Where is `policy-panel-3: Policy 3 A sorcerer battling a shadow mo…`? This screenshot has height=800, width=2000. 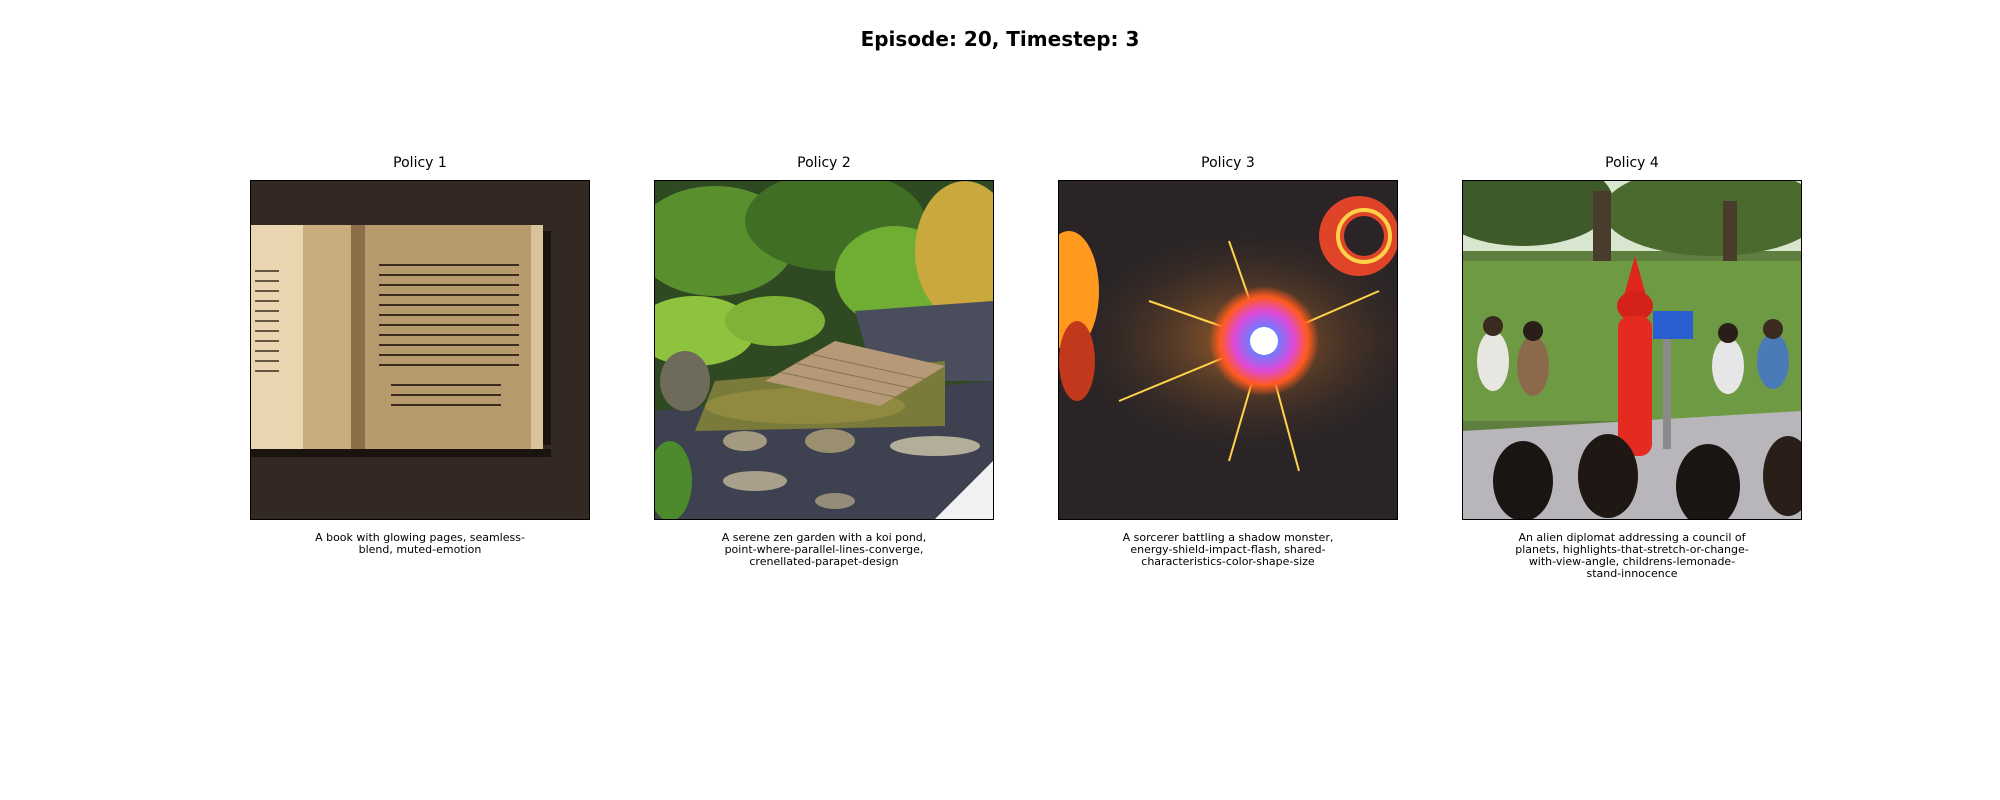
policy-panel-3: Policy 3 A sorcerer battling a shadow mo… is located at coordinates (1228, 361).